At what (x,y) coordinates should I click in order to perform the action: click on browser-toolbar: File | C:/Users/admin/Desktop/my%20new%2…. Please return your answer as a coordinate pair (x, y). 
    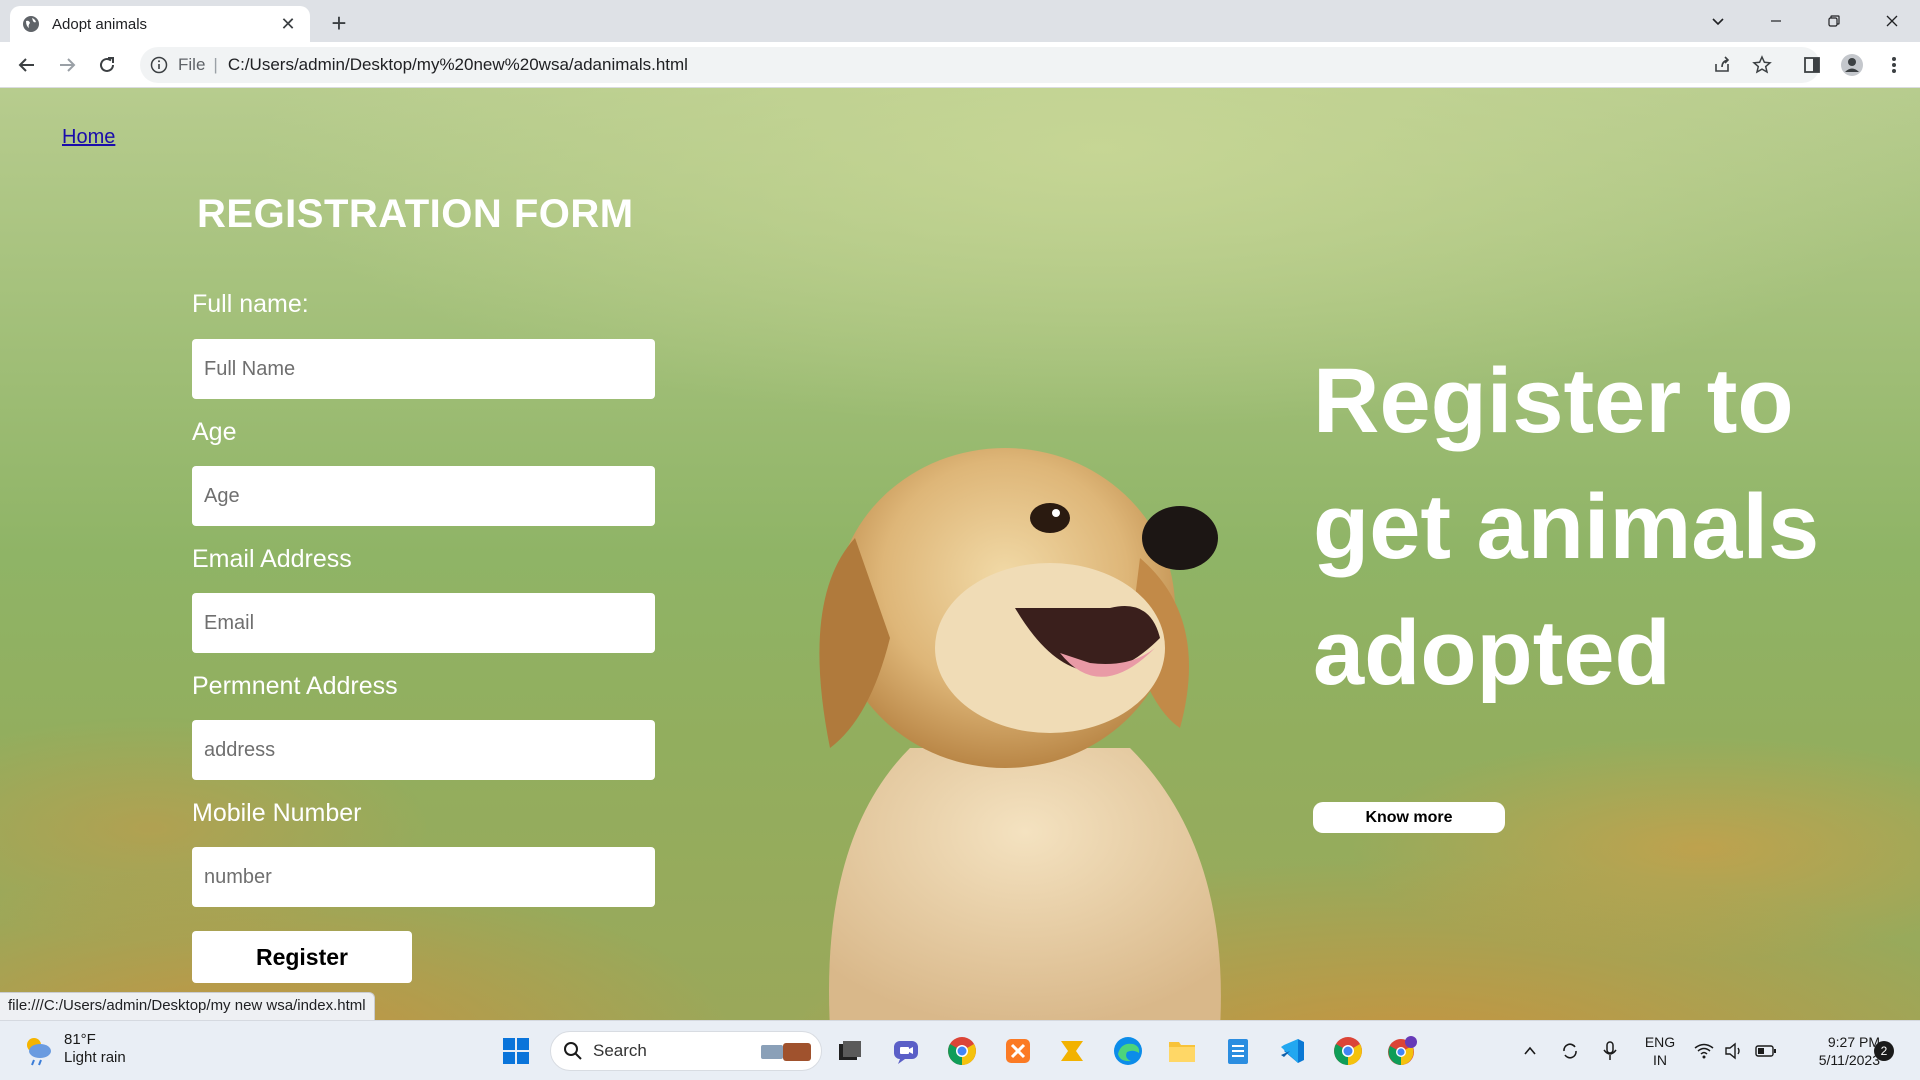
    Looking at the image, I should click on (960, 65).